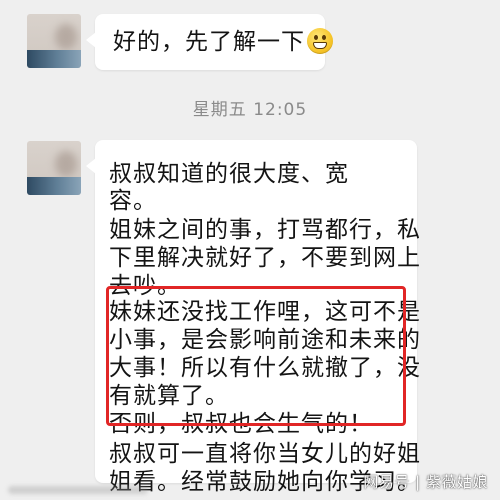 Image resolution: width=500 pixels, height=500 pixels. I want to click on message-line: 妹妹还没找工作哩，这可不是, so click(265, 312).